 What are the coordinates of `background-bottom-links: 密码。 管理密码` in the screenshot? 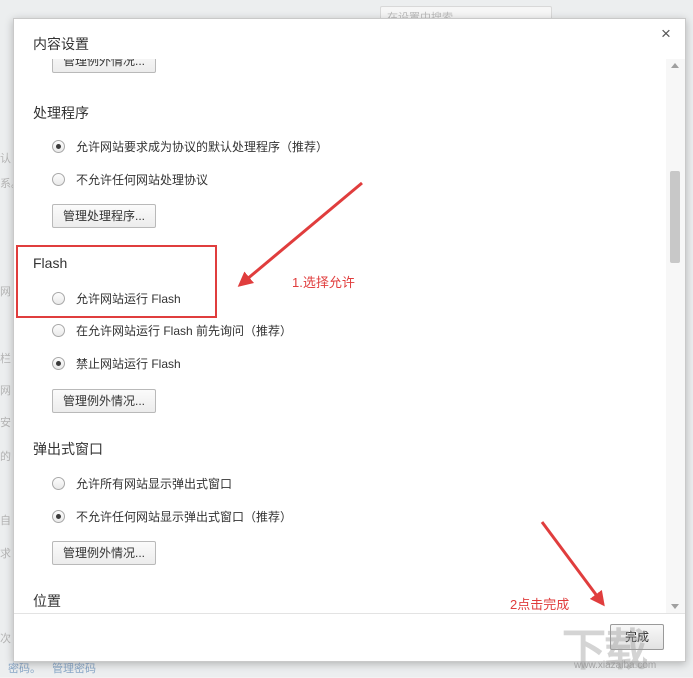 It's located at (56, 668).